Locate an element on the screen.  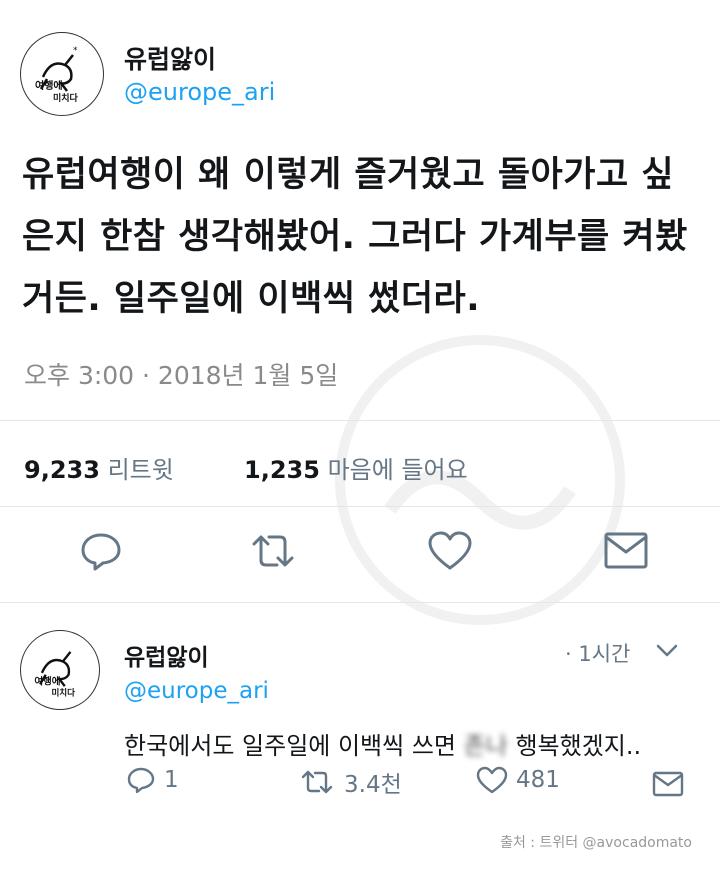
like-stat: 1,235 마음에 들어요 is located at coordinates (356, 467).